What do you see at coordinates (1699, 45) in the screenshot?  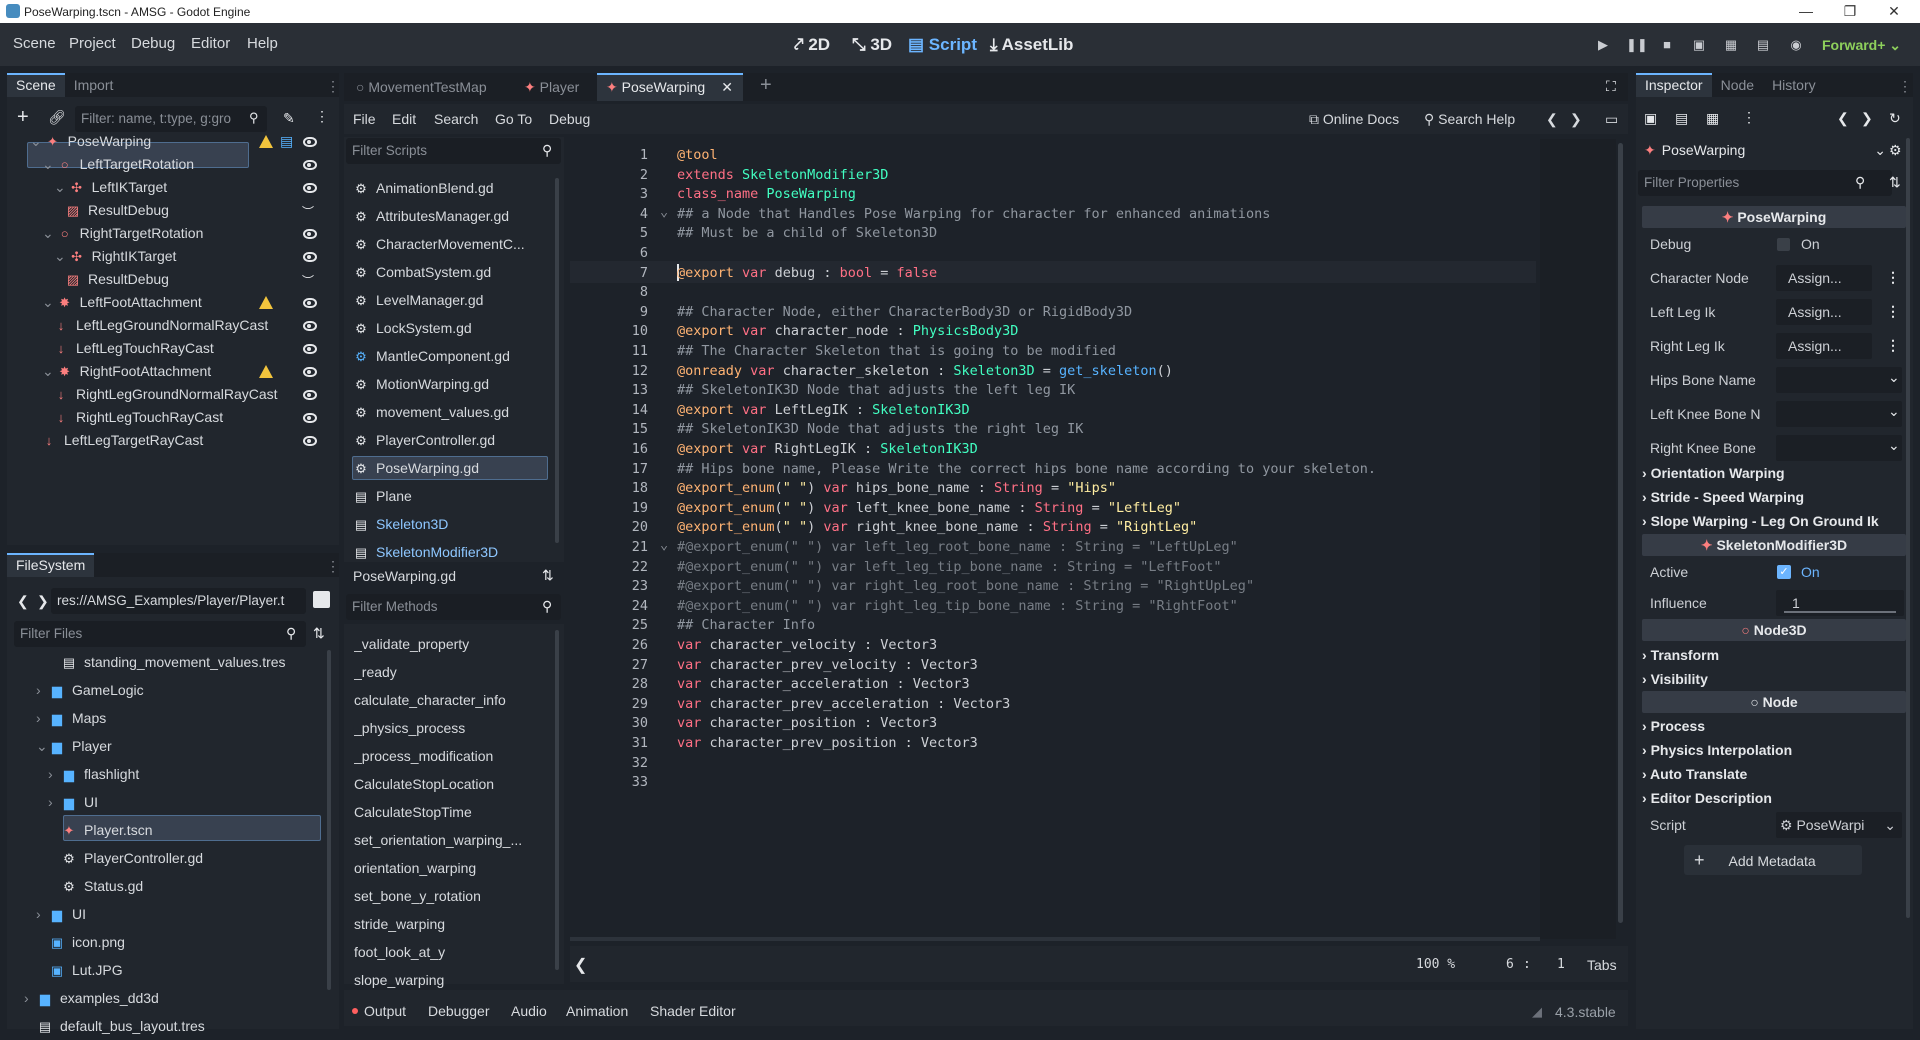 I see `remote-debug-icon: ▣` at bounding box center [1699, 45].